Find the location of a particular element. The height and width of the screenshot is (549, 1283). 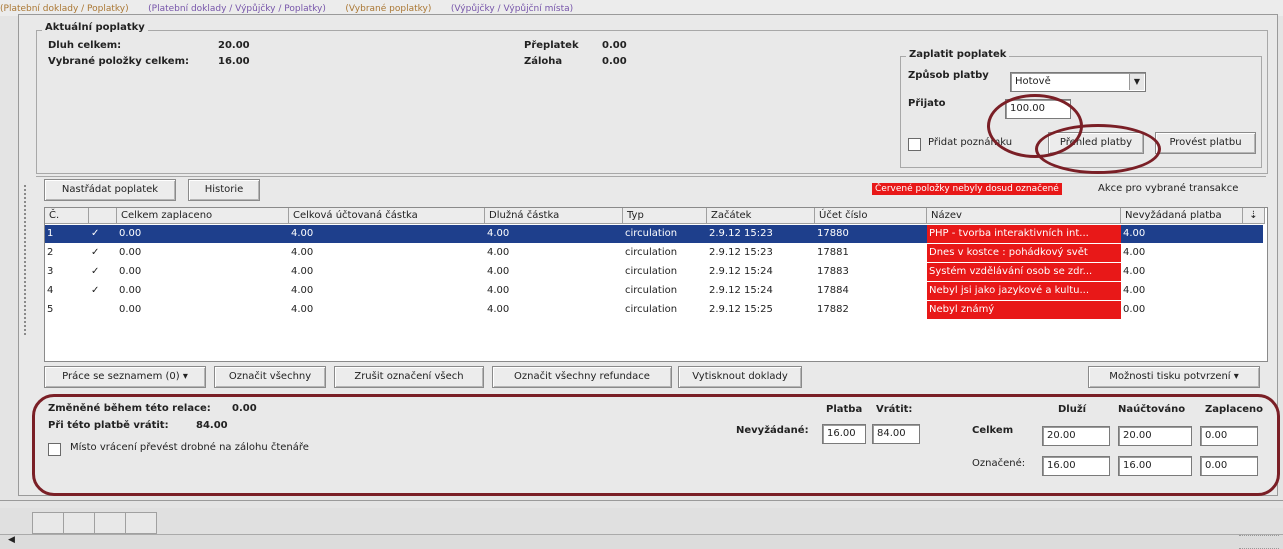

overpayment-value: 0.00 is located at coordinates (614, 45).